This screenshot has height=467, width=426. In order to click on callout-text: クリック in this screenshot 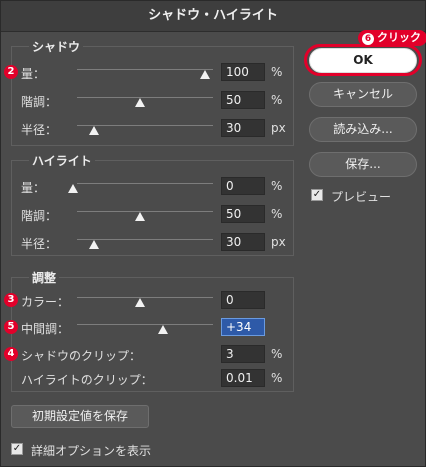, I will do `click(399, 37)`.